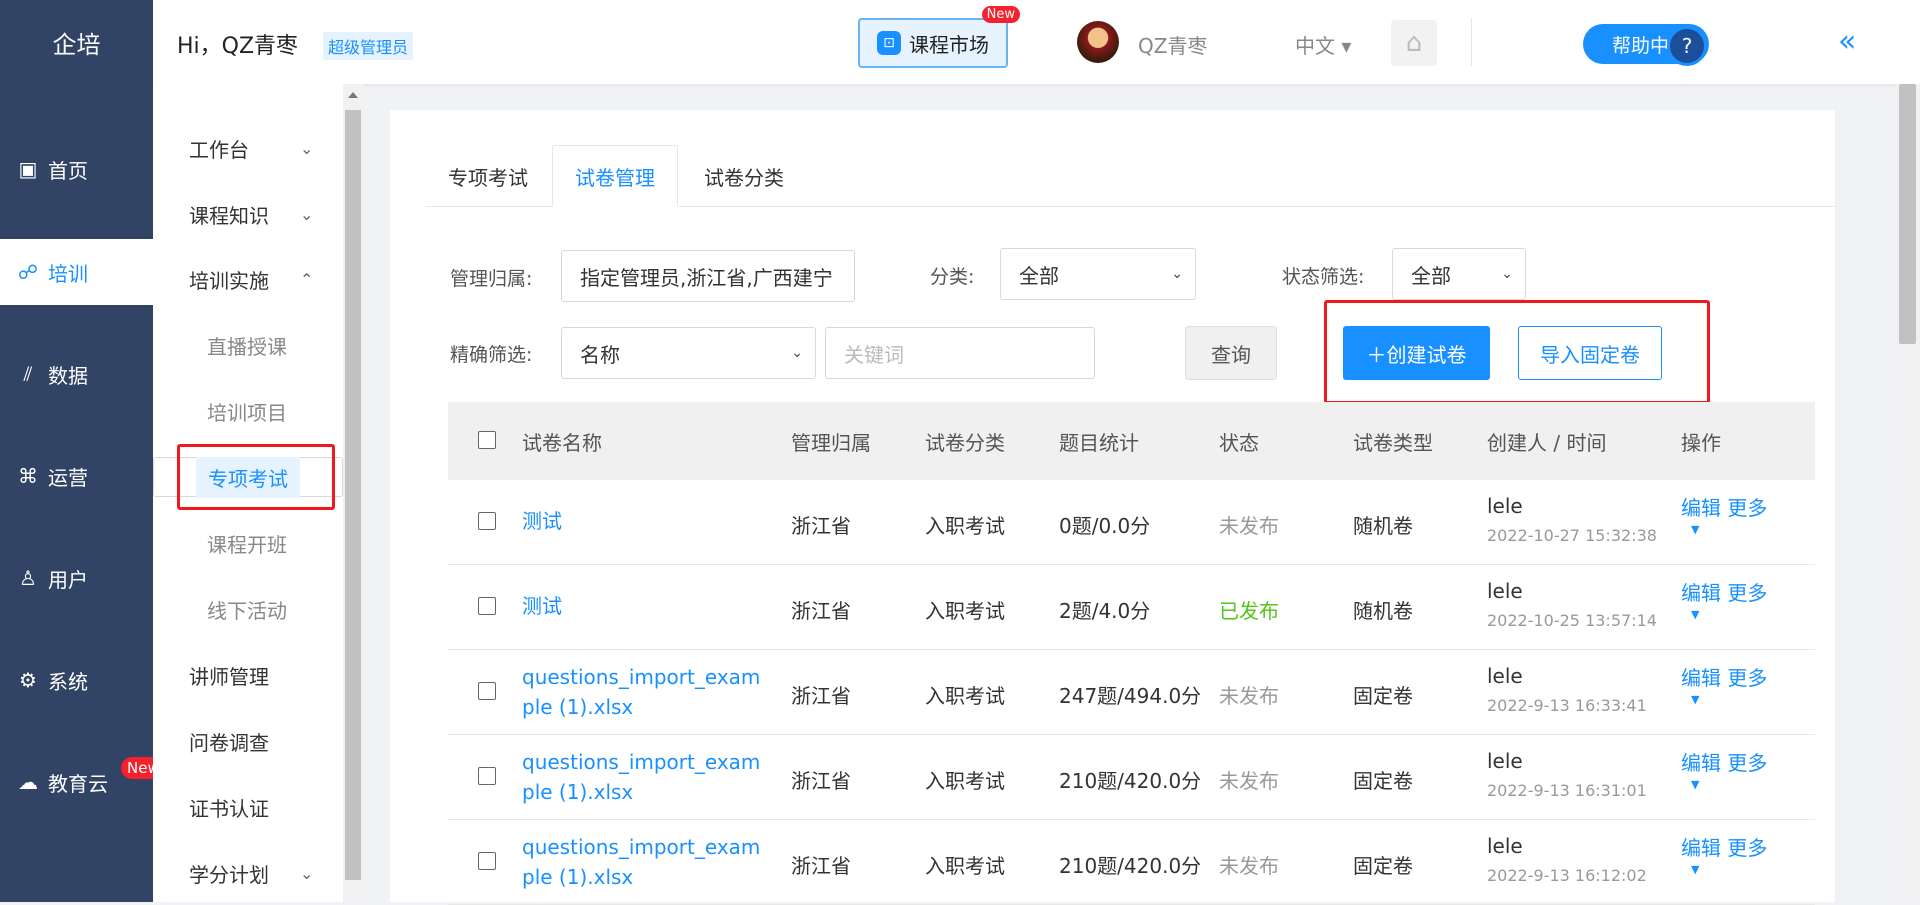  I want to click on new-badge: New, so click(1000, 14).